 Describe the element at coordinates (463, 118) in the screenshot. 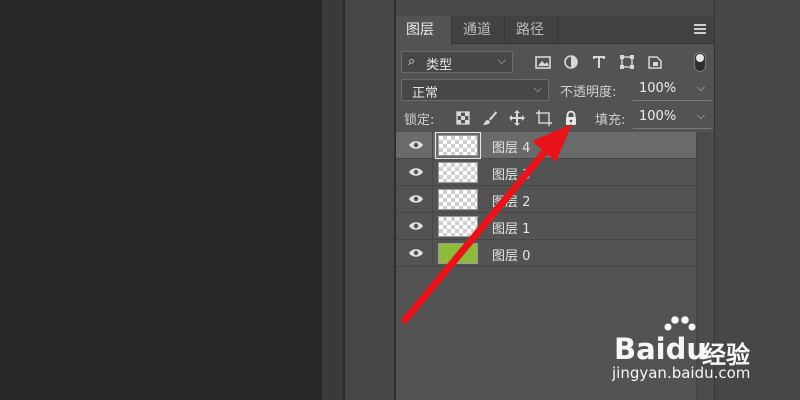

I see `lock-transparent-icon` at that location.